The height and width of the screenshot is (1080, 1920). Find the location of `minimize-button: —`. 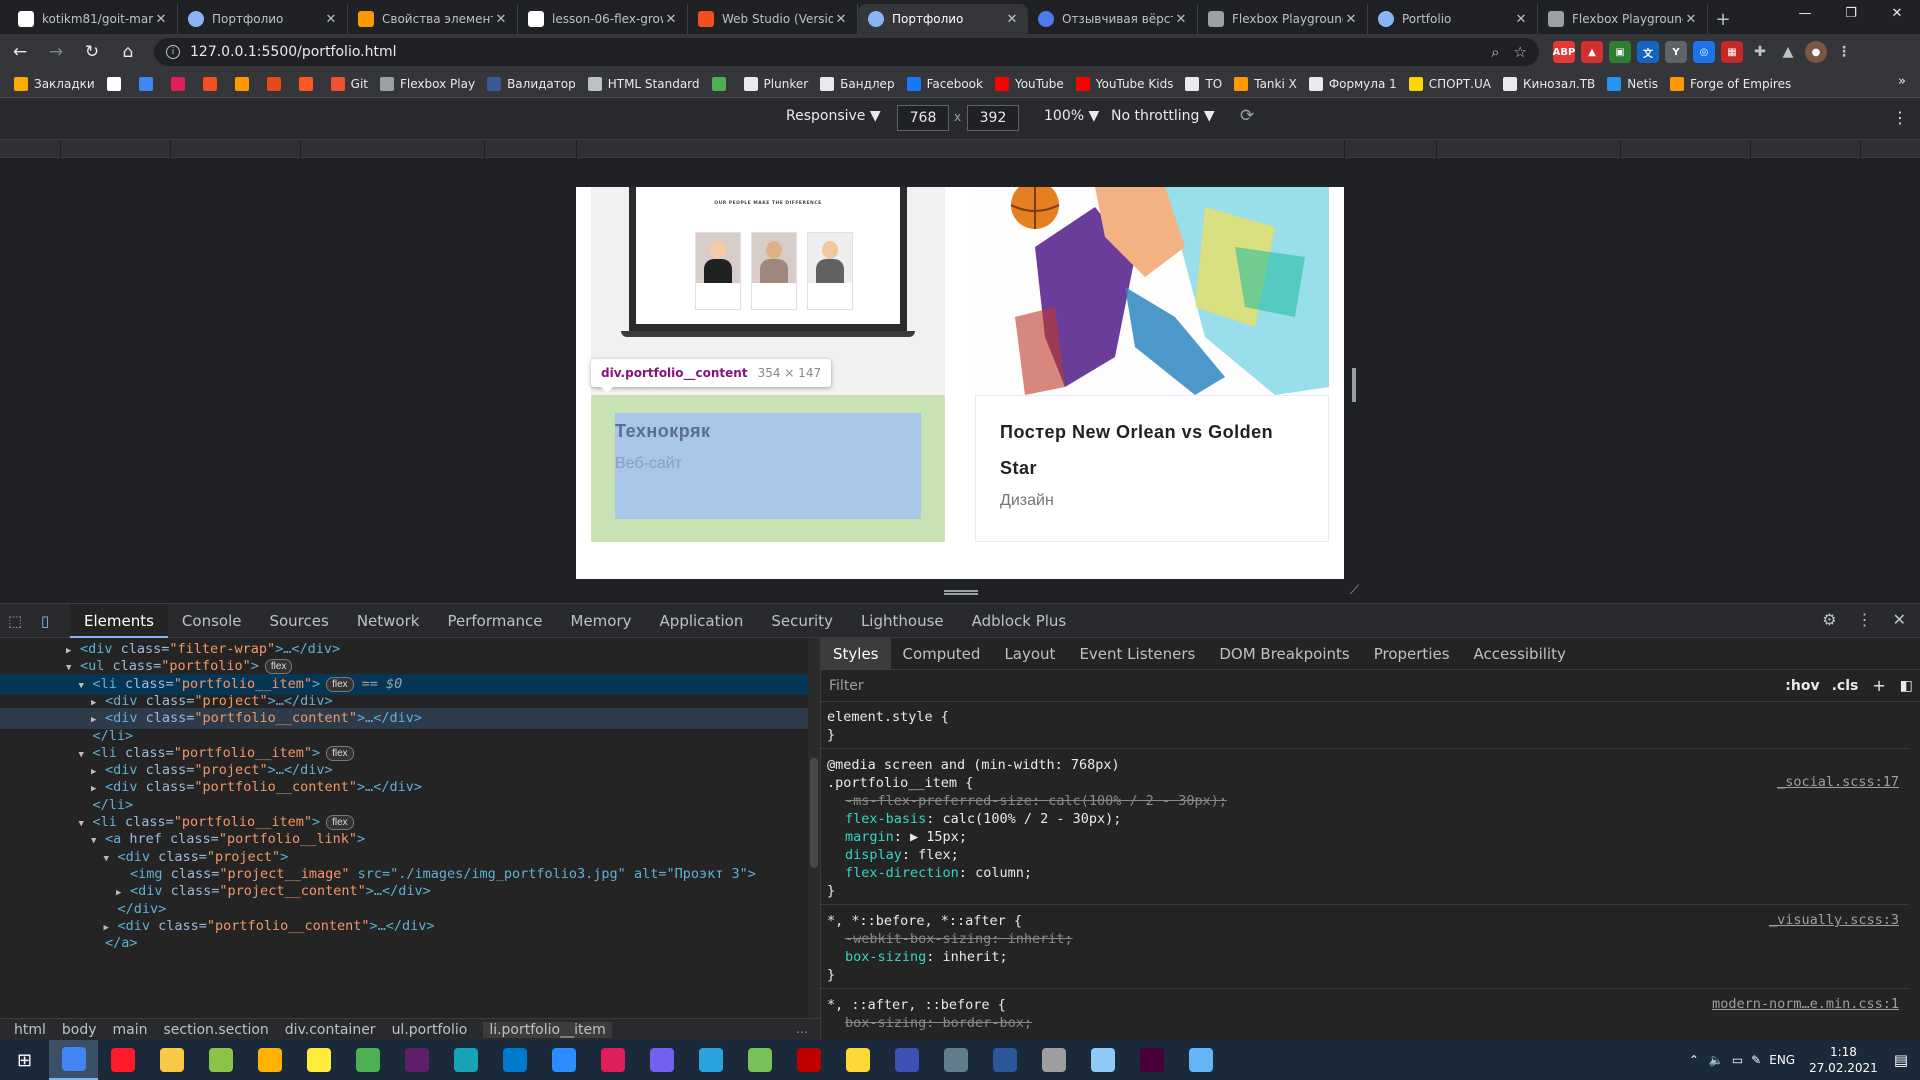

minimize-button: — is located at coordinates (1805, 15).